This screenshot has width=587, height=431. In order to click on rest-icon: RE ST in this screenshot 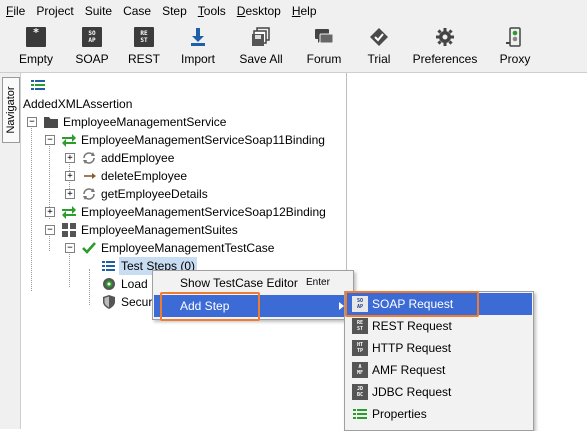, I will do `click(144, 37)`.